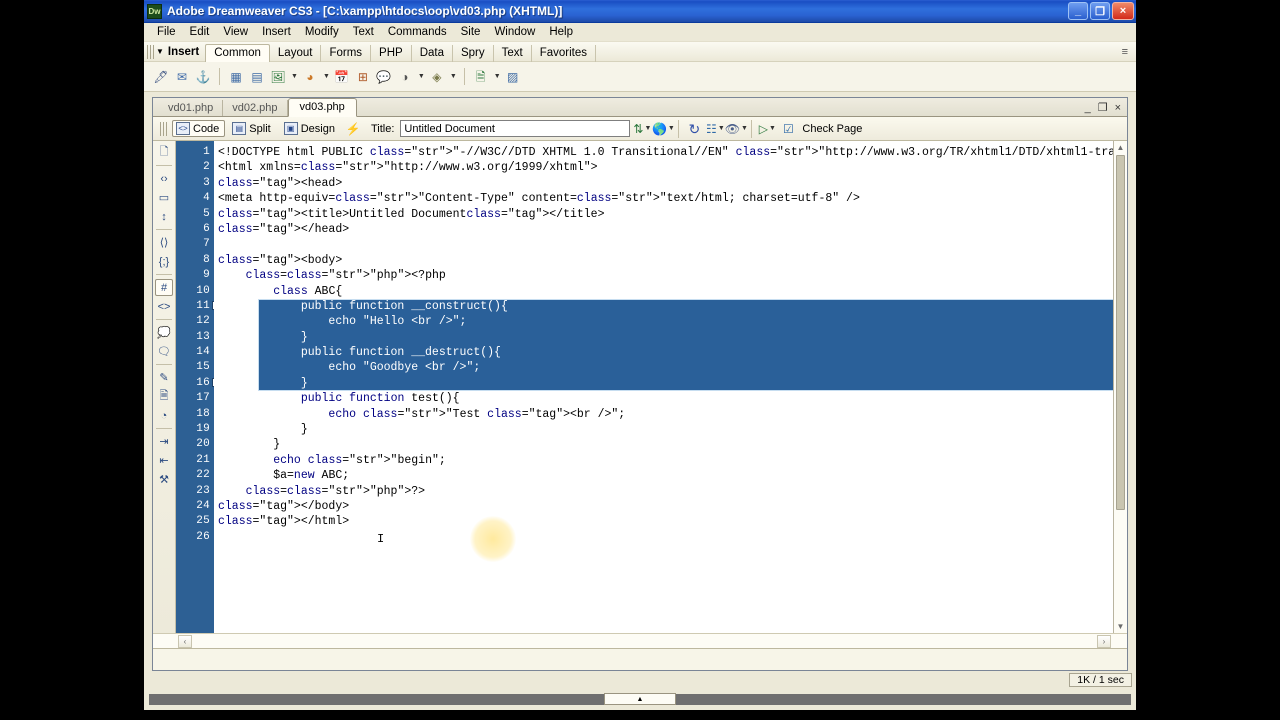 This screenshot has height=720, width=1280. I want to click on scroll-left-arrow-icon: ‹, so click(185, 641).